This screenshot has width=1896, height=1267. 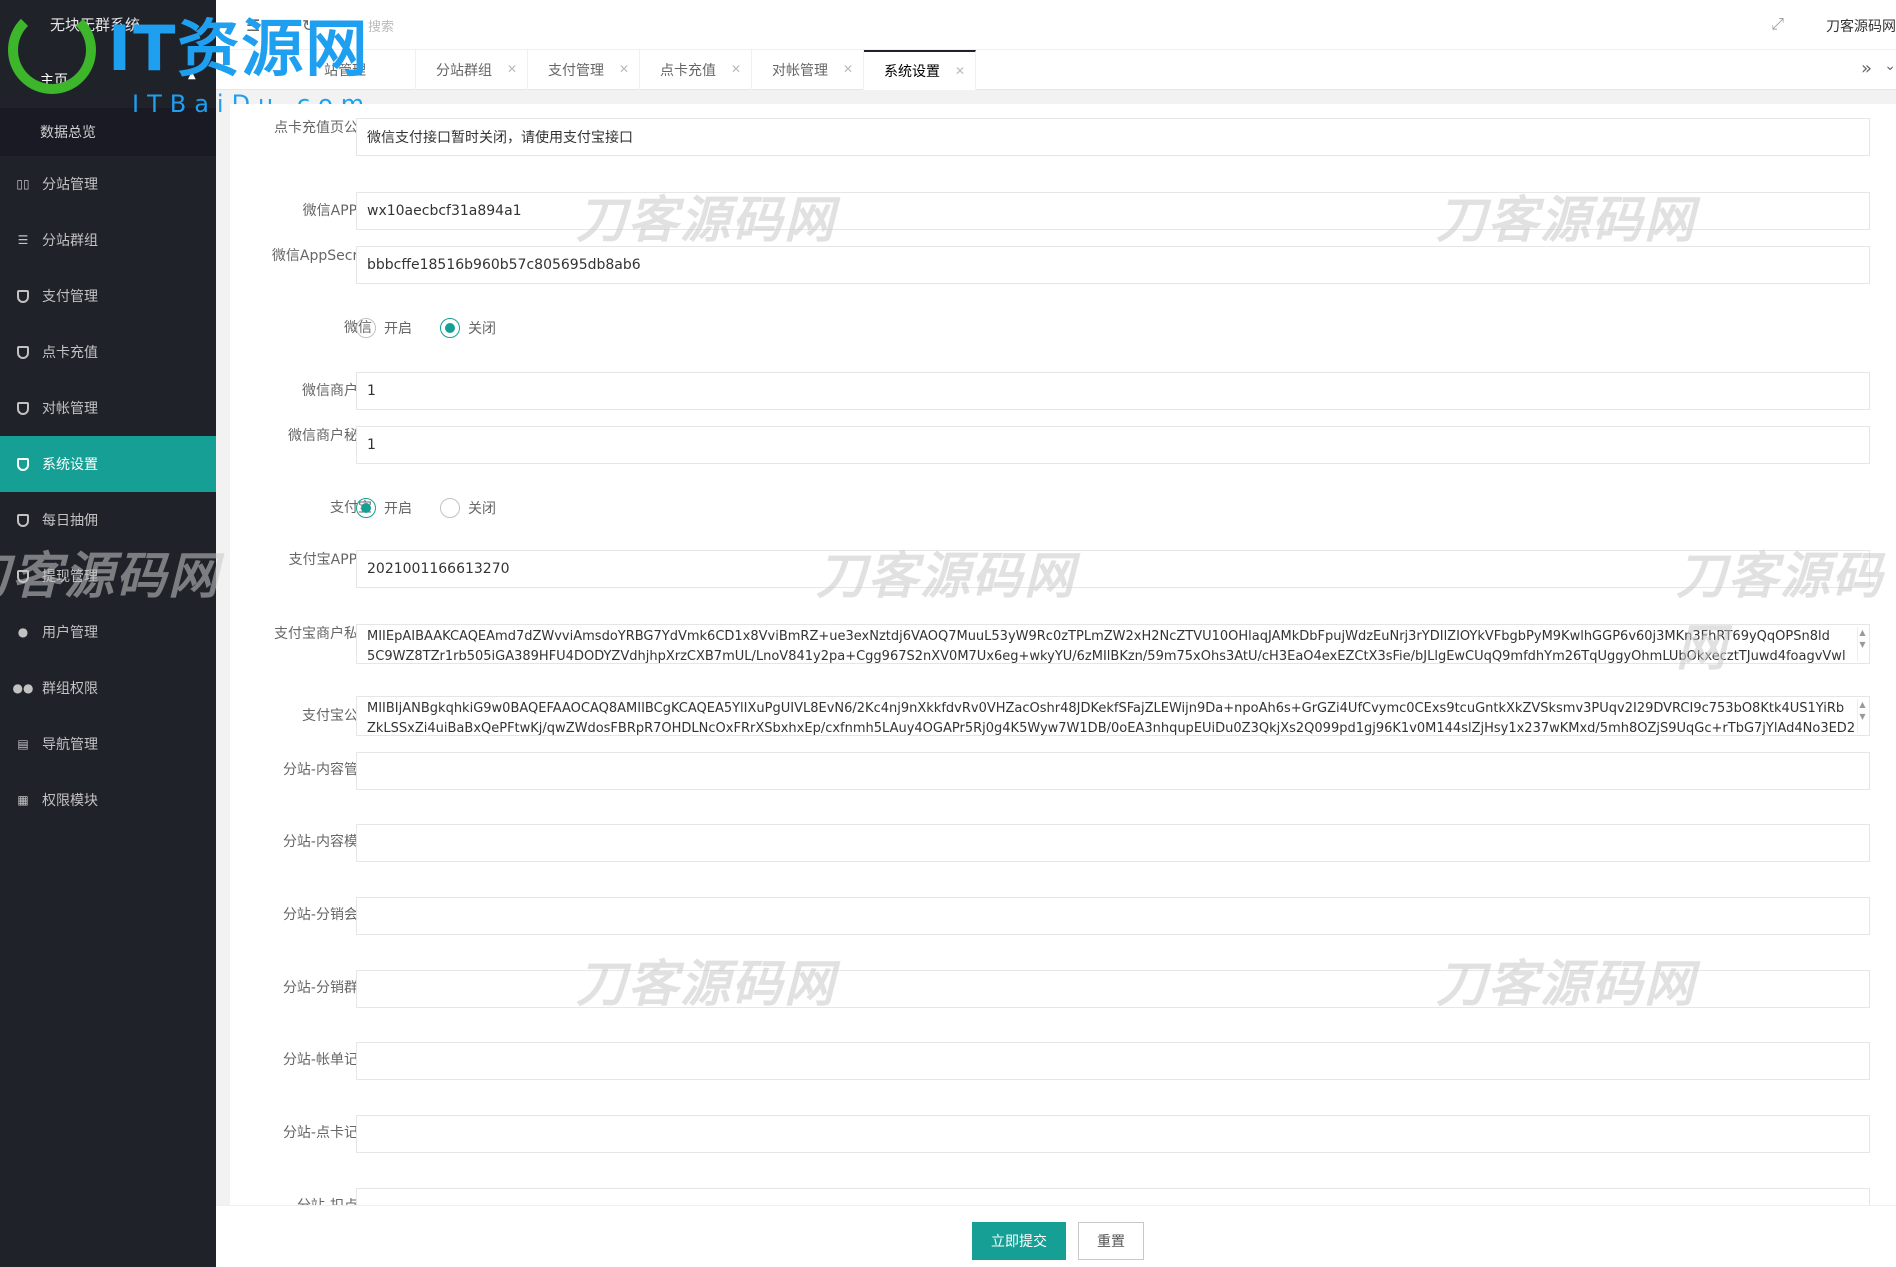 I want to click on logo-ring-icon, so click(x=52, y=50).